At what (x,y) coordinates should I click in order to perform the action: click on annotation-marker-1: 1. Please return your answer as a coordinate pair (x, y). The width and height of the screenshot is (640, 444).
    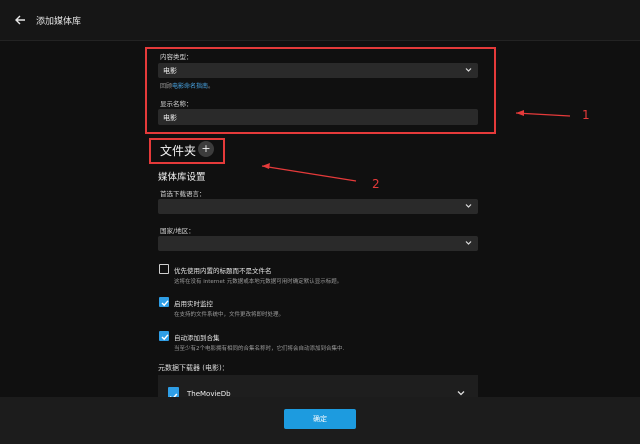
    Looking at the image, I should click on (586, 115).